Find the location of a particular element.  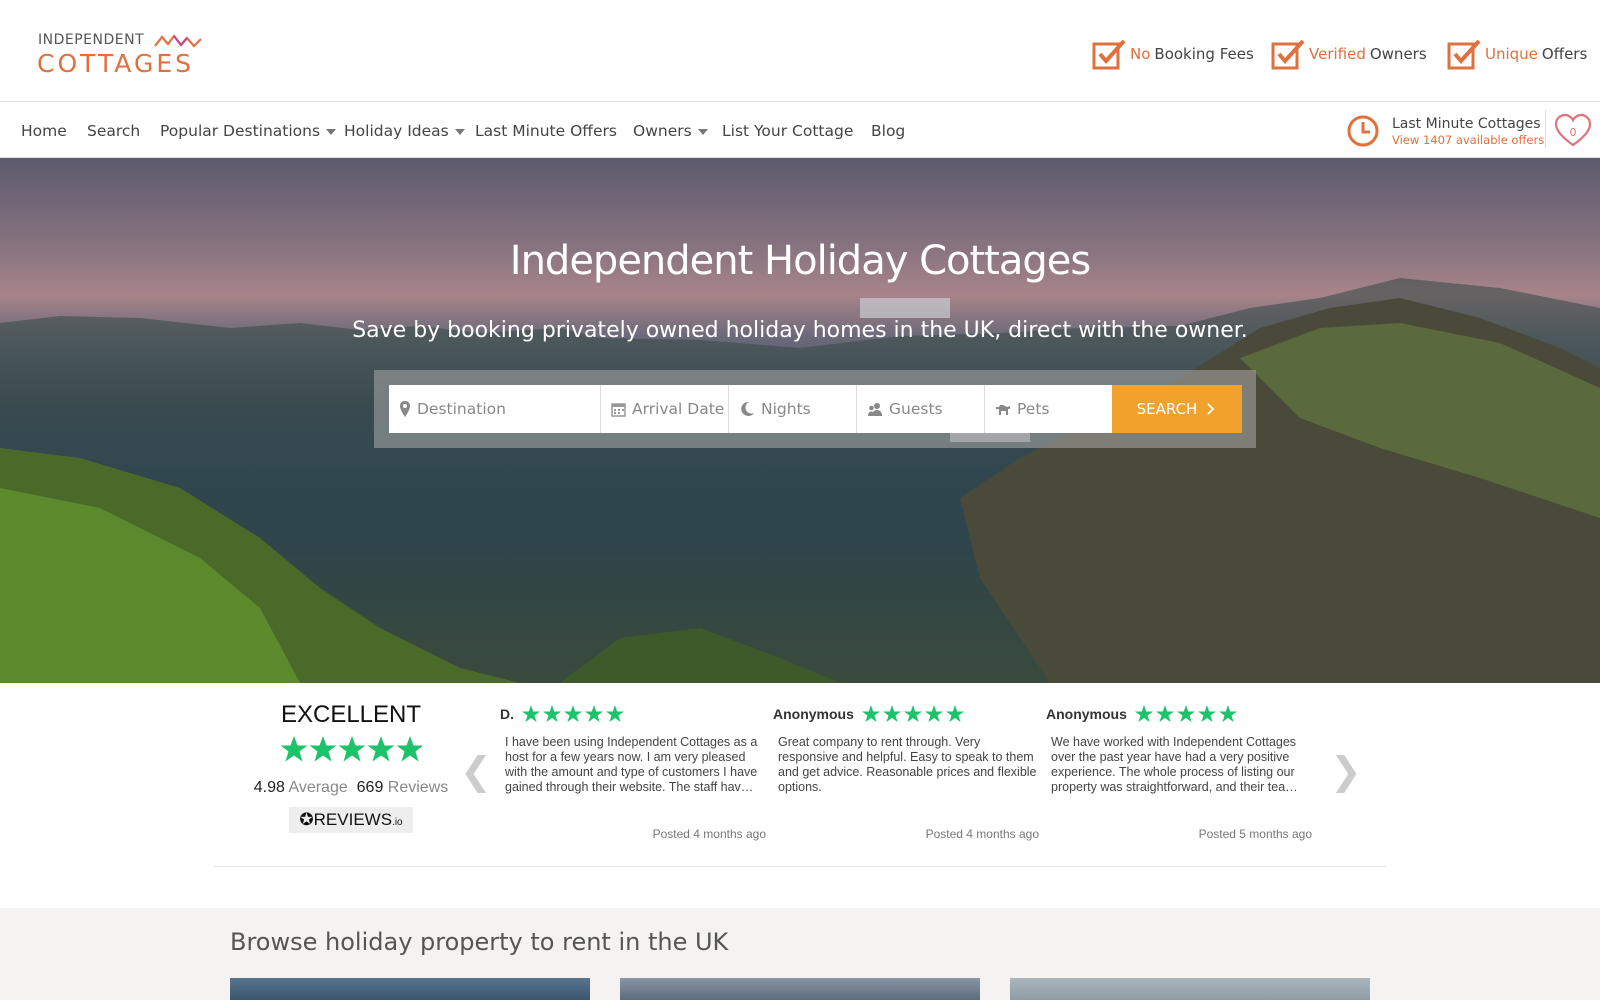

chevron-right-icon is located at coordinates (1211, 409).